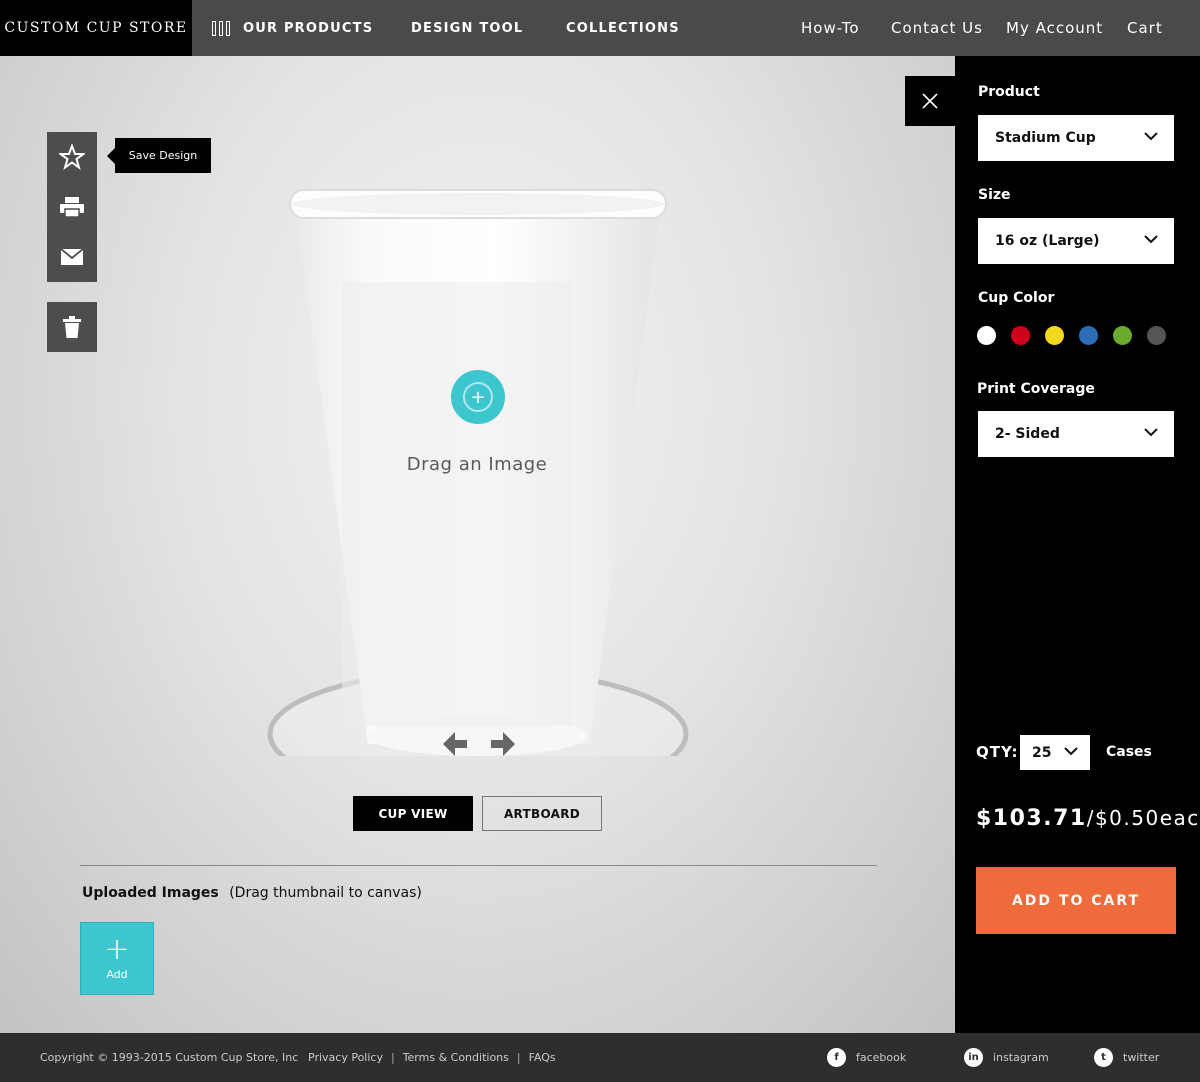 This screenshot has height=1082, width=1200. Describe the element at coordinates (542, 813) in the screenshot. I see `artboard-button: ARTBOARD` at that location.